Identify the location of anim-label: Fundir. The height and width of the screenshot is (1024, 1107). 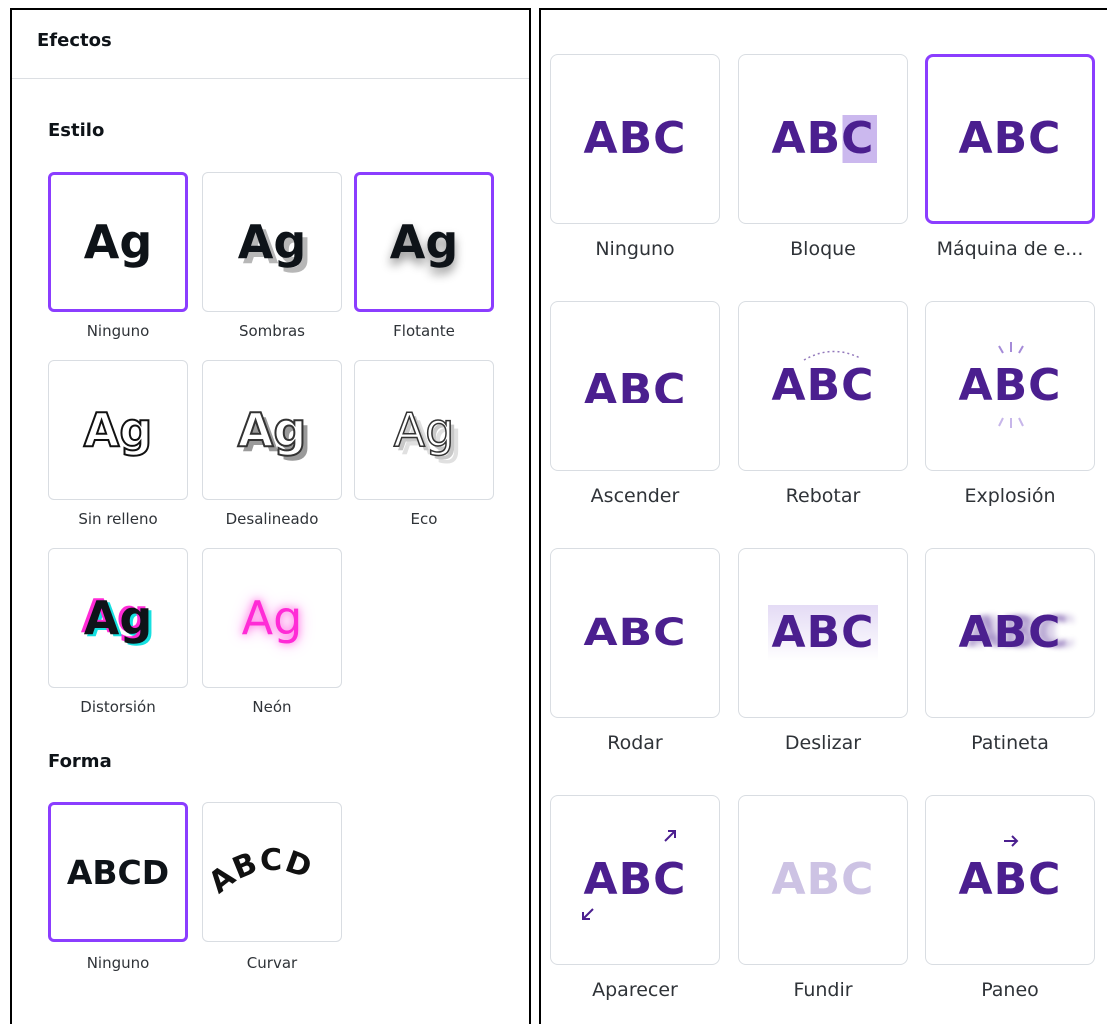
(823, 990).